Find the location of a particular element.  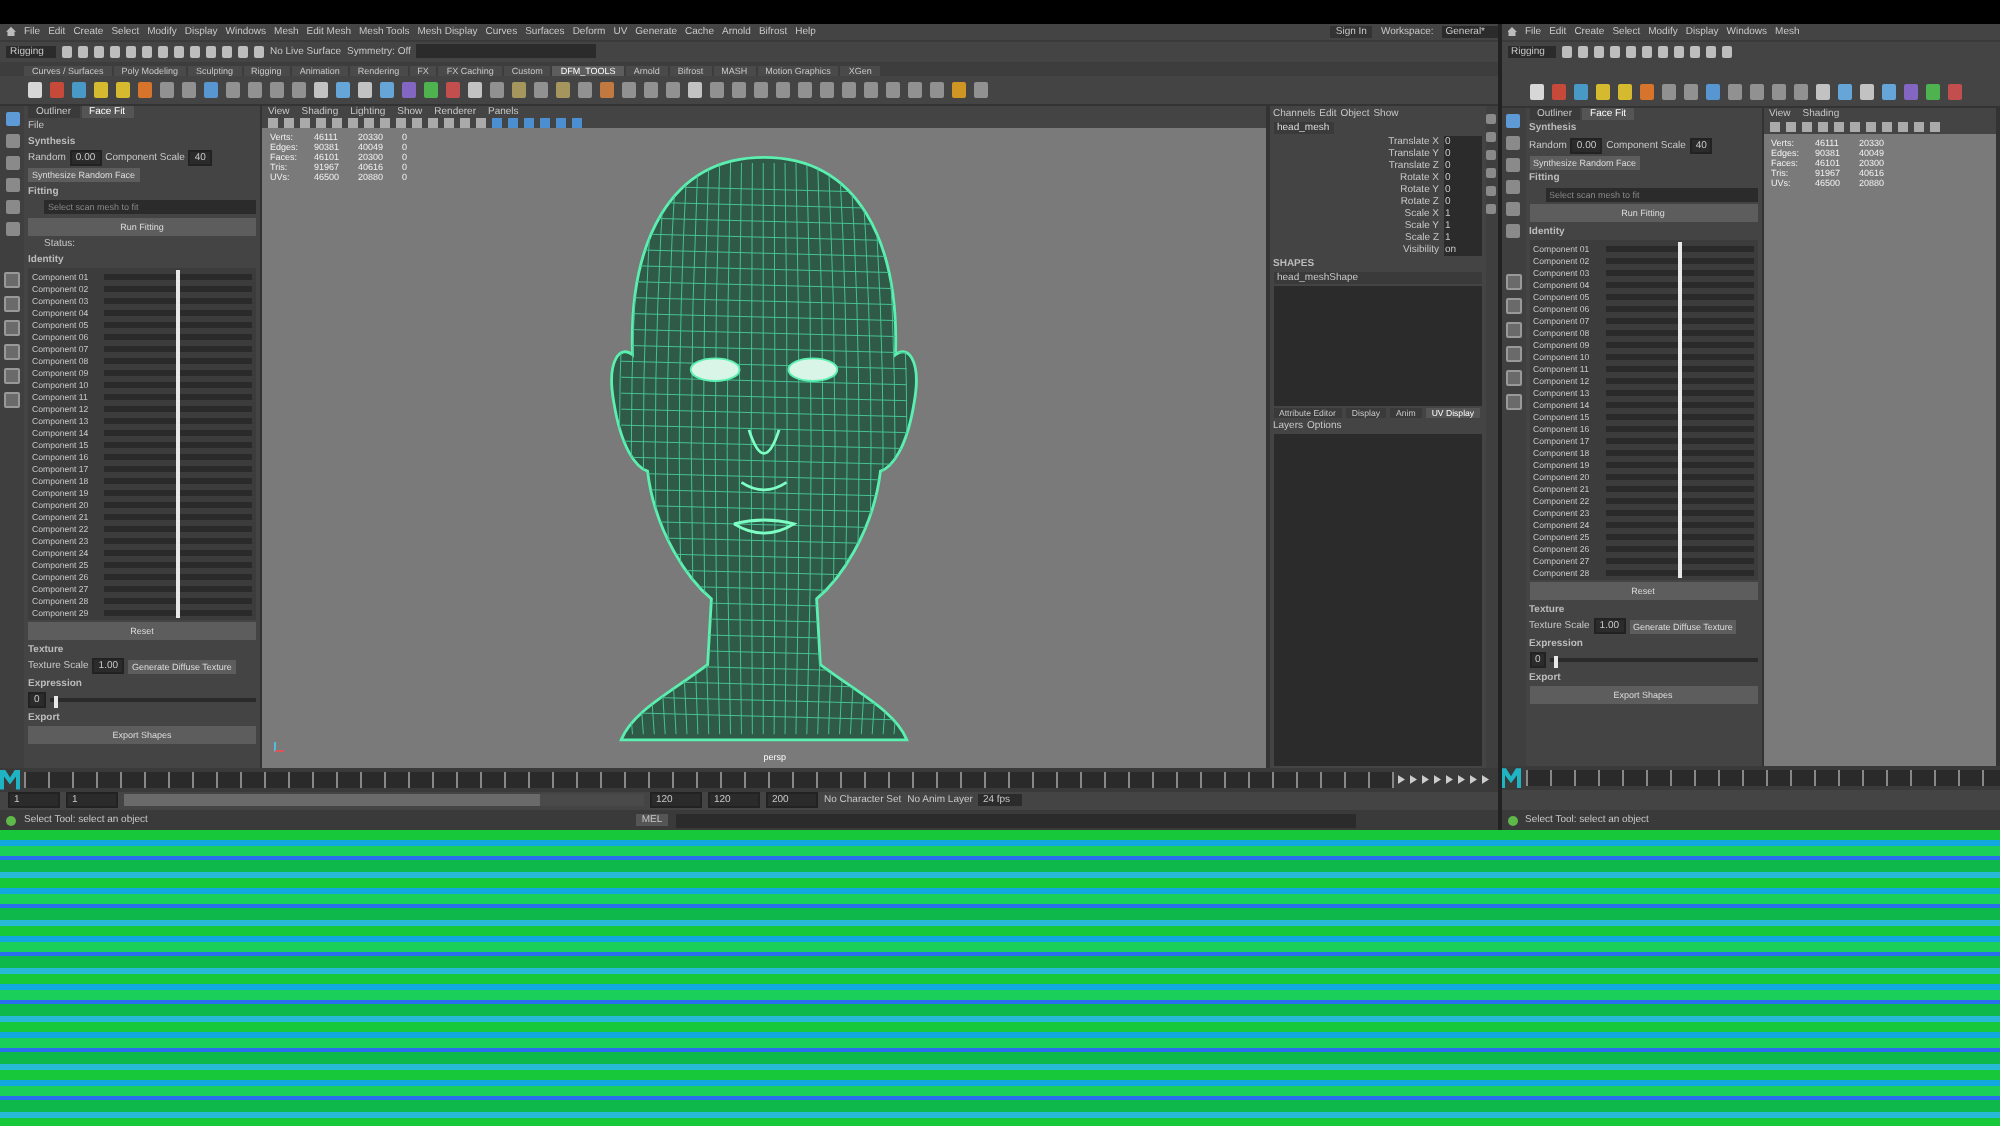

search-field is located at coordinates (506, 51).